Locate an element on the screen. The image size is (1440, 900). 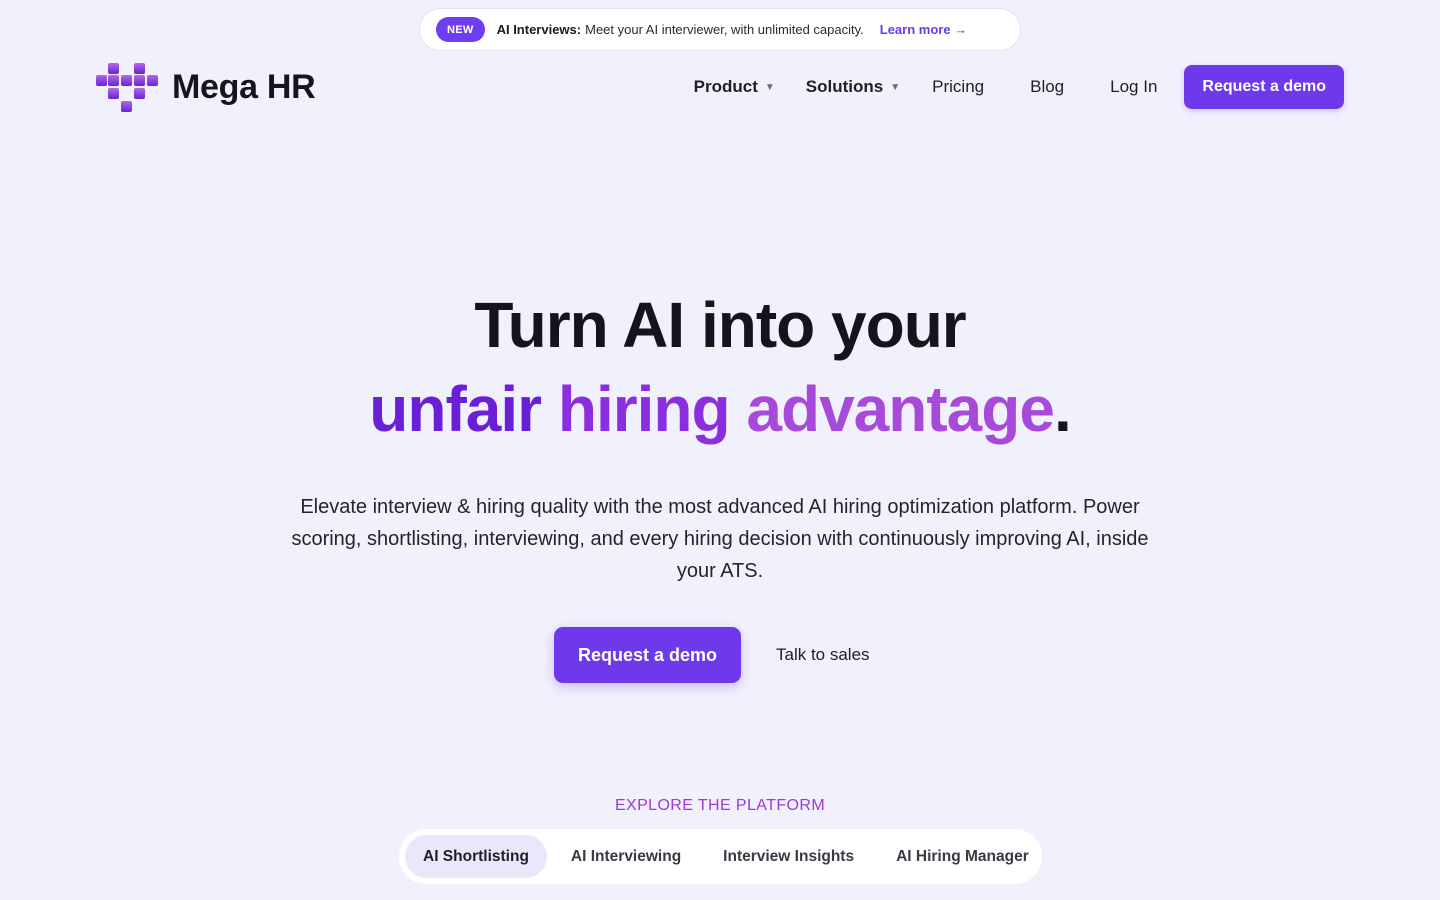
learn-more-link: Learn more → is located at coordinates (923, 29).